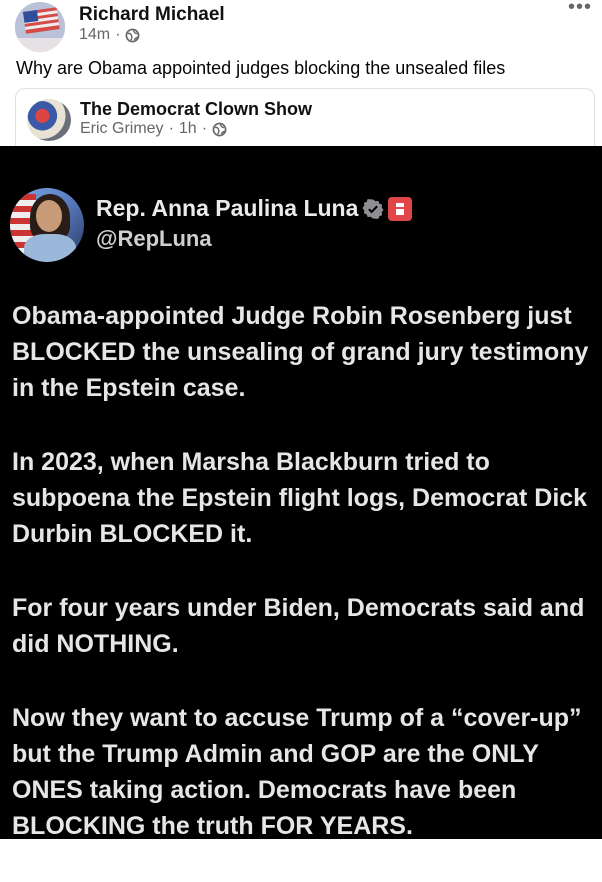 The height and width of the screenshot is (882, 602). Describe the element at coordinates (122, 129) in the screenshot. I see `shared-poster: Eric Grimey` at that location.